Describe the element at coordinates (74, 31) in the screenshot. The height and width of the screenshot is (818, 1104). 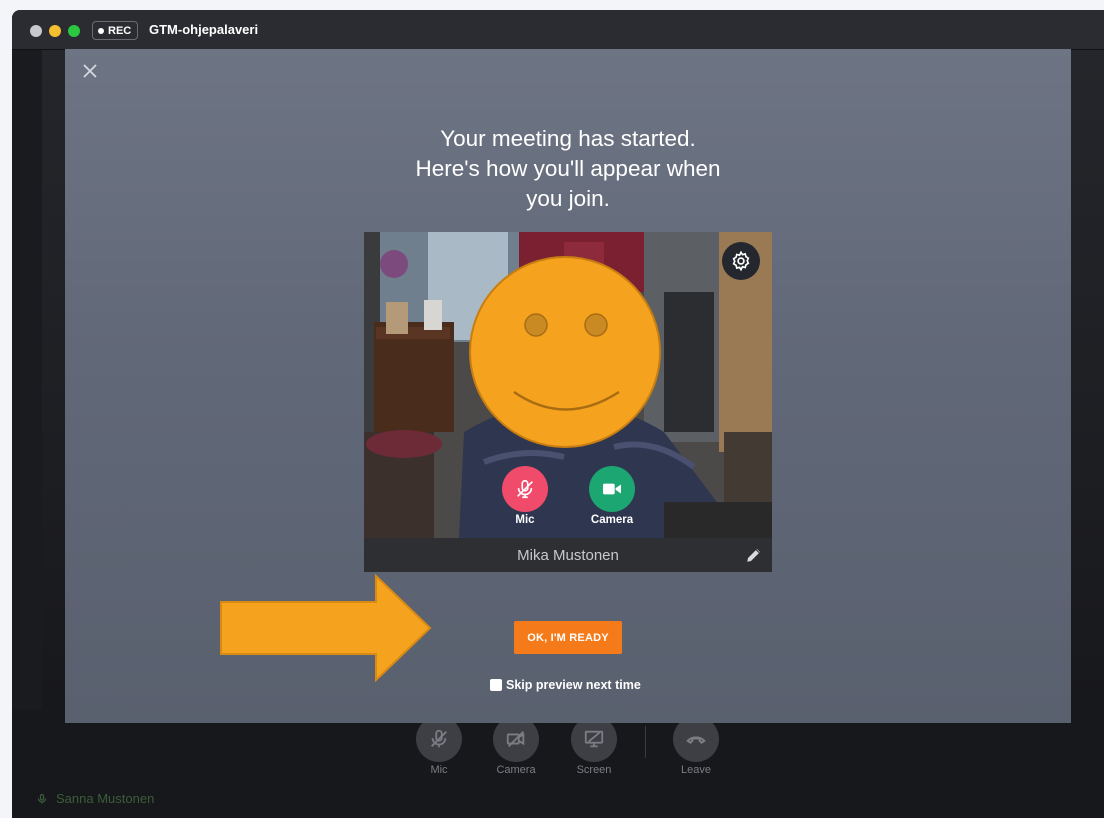
I see `maximize-window-button` at that location.